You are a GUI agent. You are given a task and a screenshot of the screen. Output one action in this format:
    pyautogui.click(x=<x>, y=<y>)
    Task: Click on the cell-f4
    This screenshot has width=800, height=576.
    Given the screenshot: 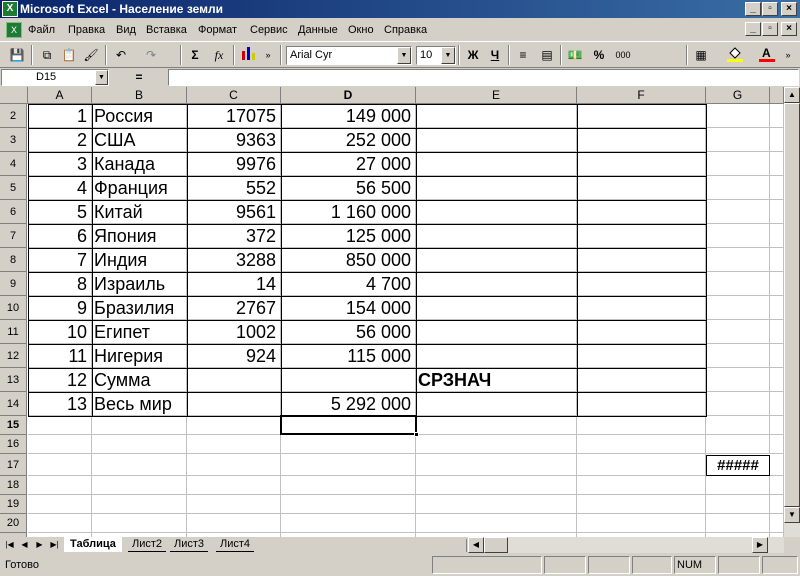 What is the action you would take?
    pyautogui.click(x=641, y=164)
    